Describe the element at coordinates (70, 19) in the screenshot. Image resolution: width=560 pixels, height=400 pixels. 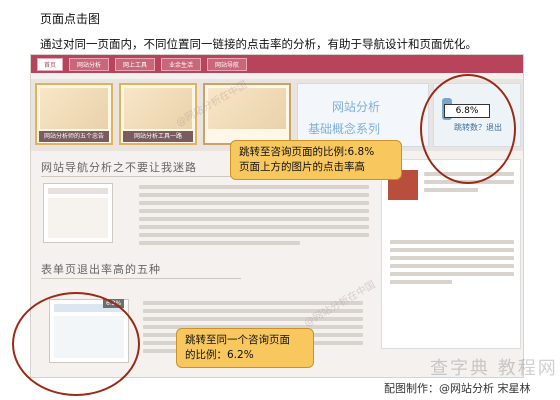
I see `page-title: 页面点击图` at that location.